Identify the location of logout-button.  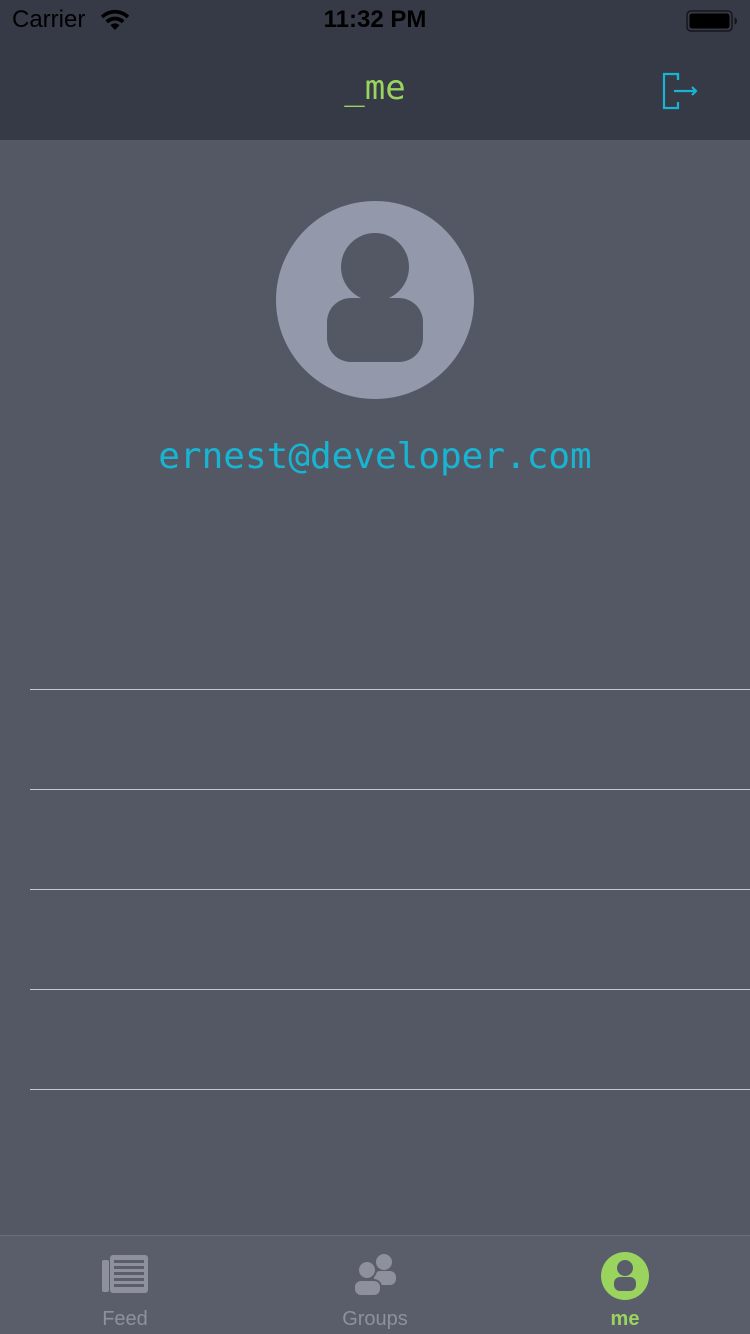
(679, 91).